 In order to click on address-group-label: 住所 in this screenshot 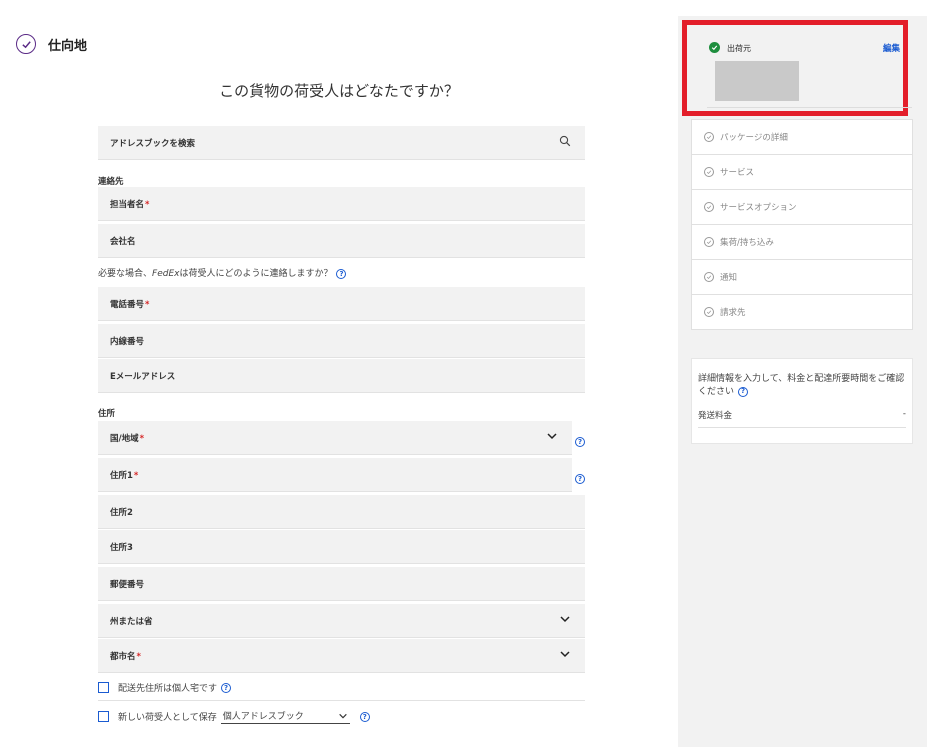, I will do `click(107, 414)`.